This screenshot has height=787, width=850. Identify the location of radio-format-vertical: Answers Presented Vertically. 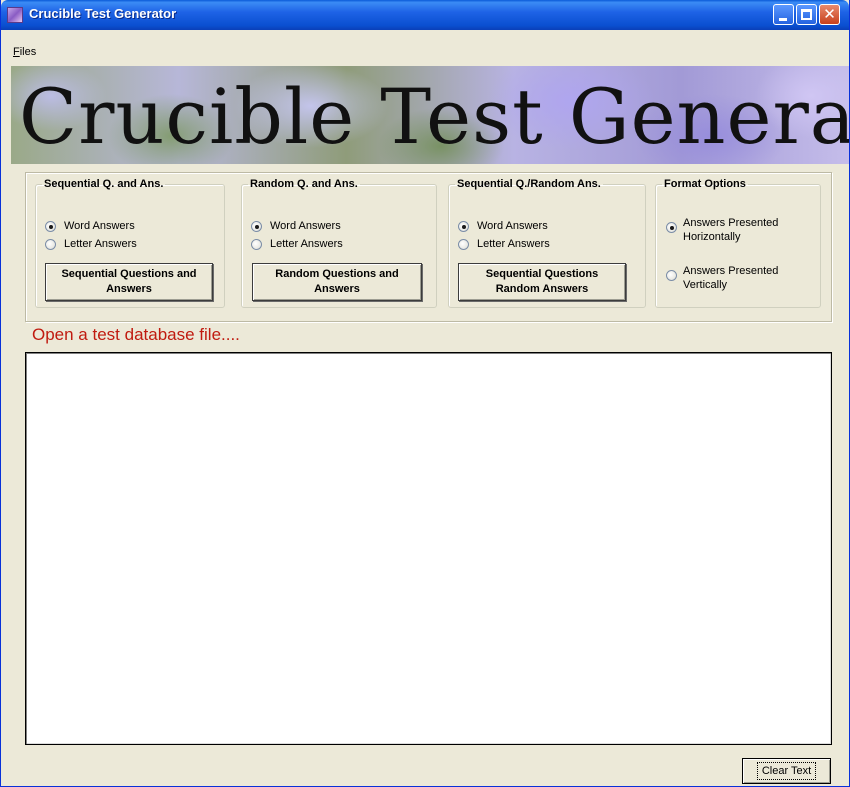
(738, 278).